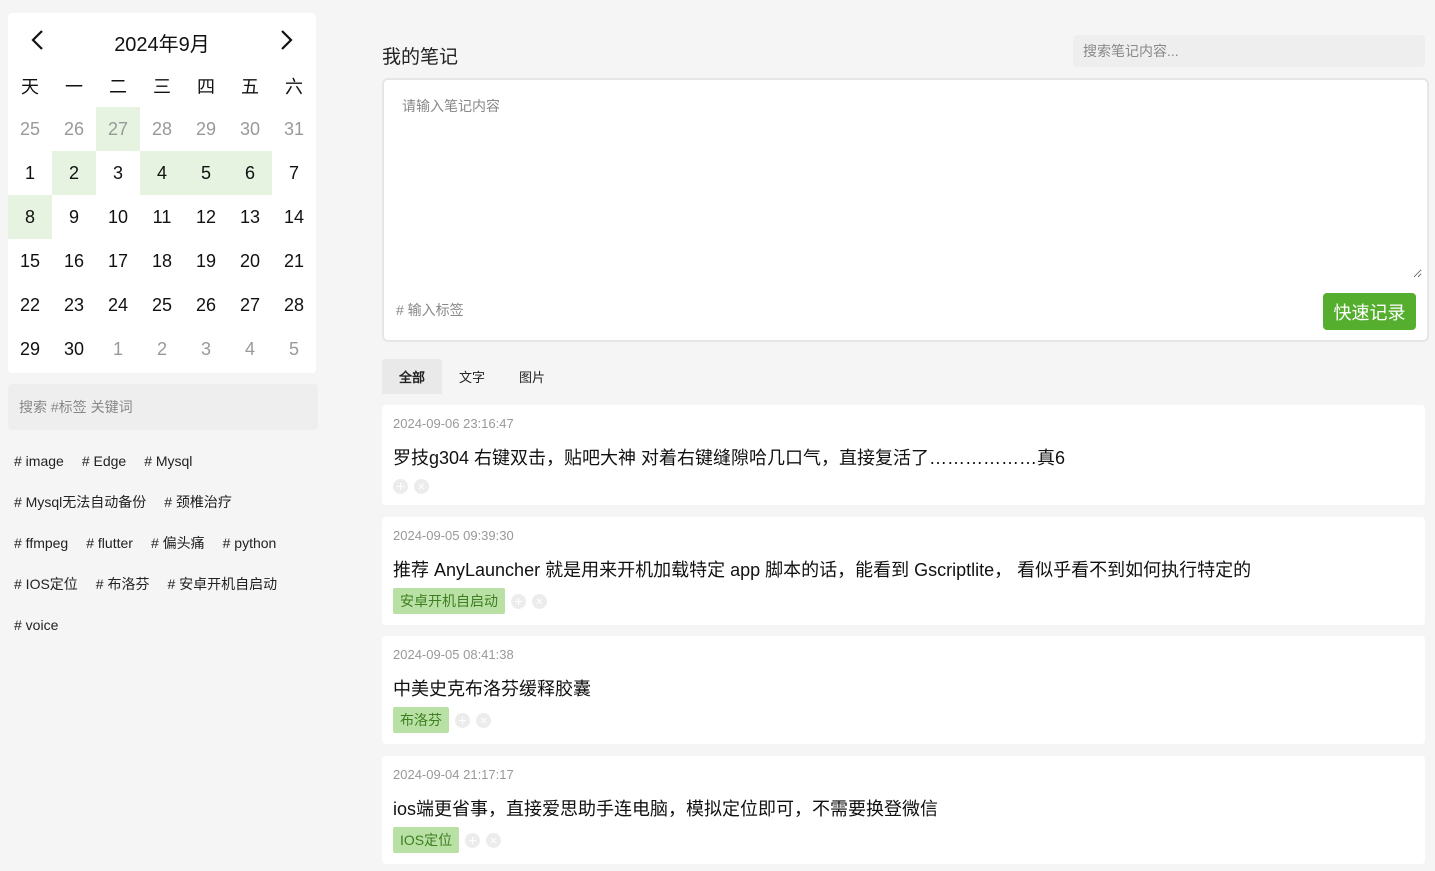 The image size is (1435, 871). What do you see at coordinates (1249, 51) in the screenshot?
I see `note-search-input` at bounding box center [1249, 51].